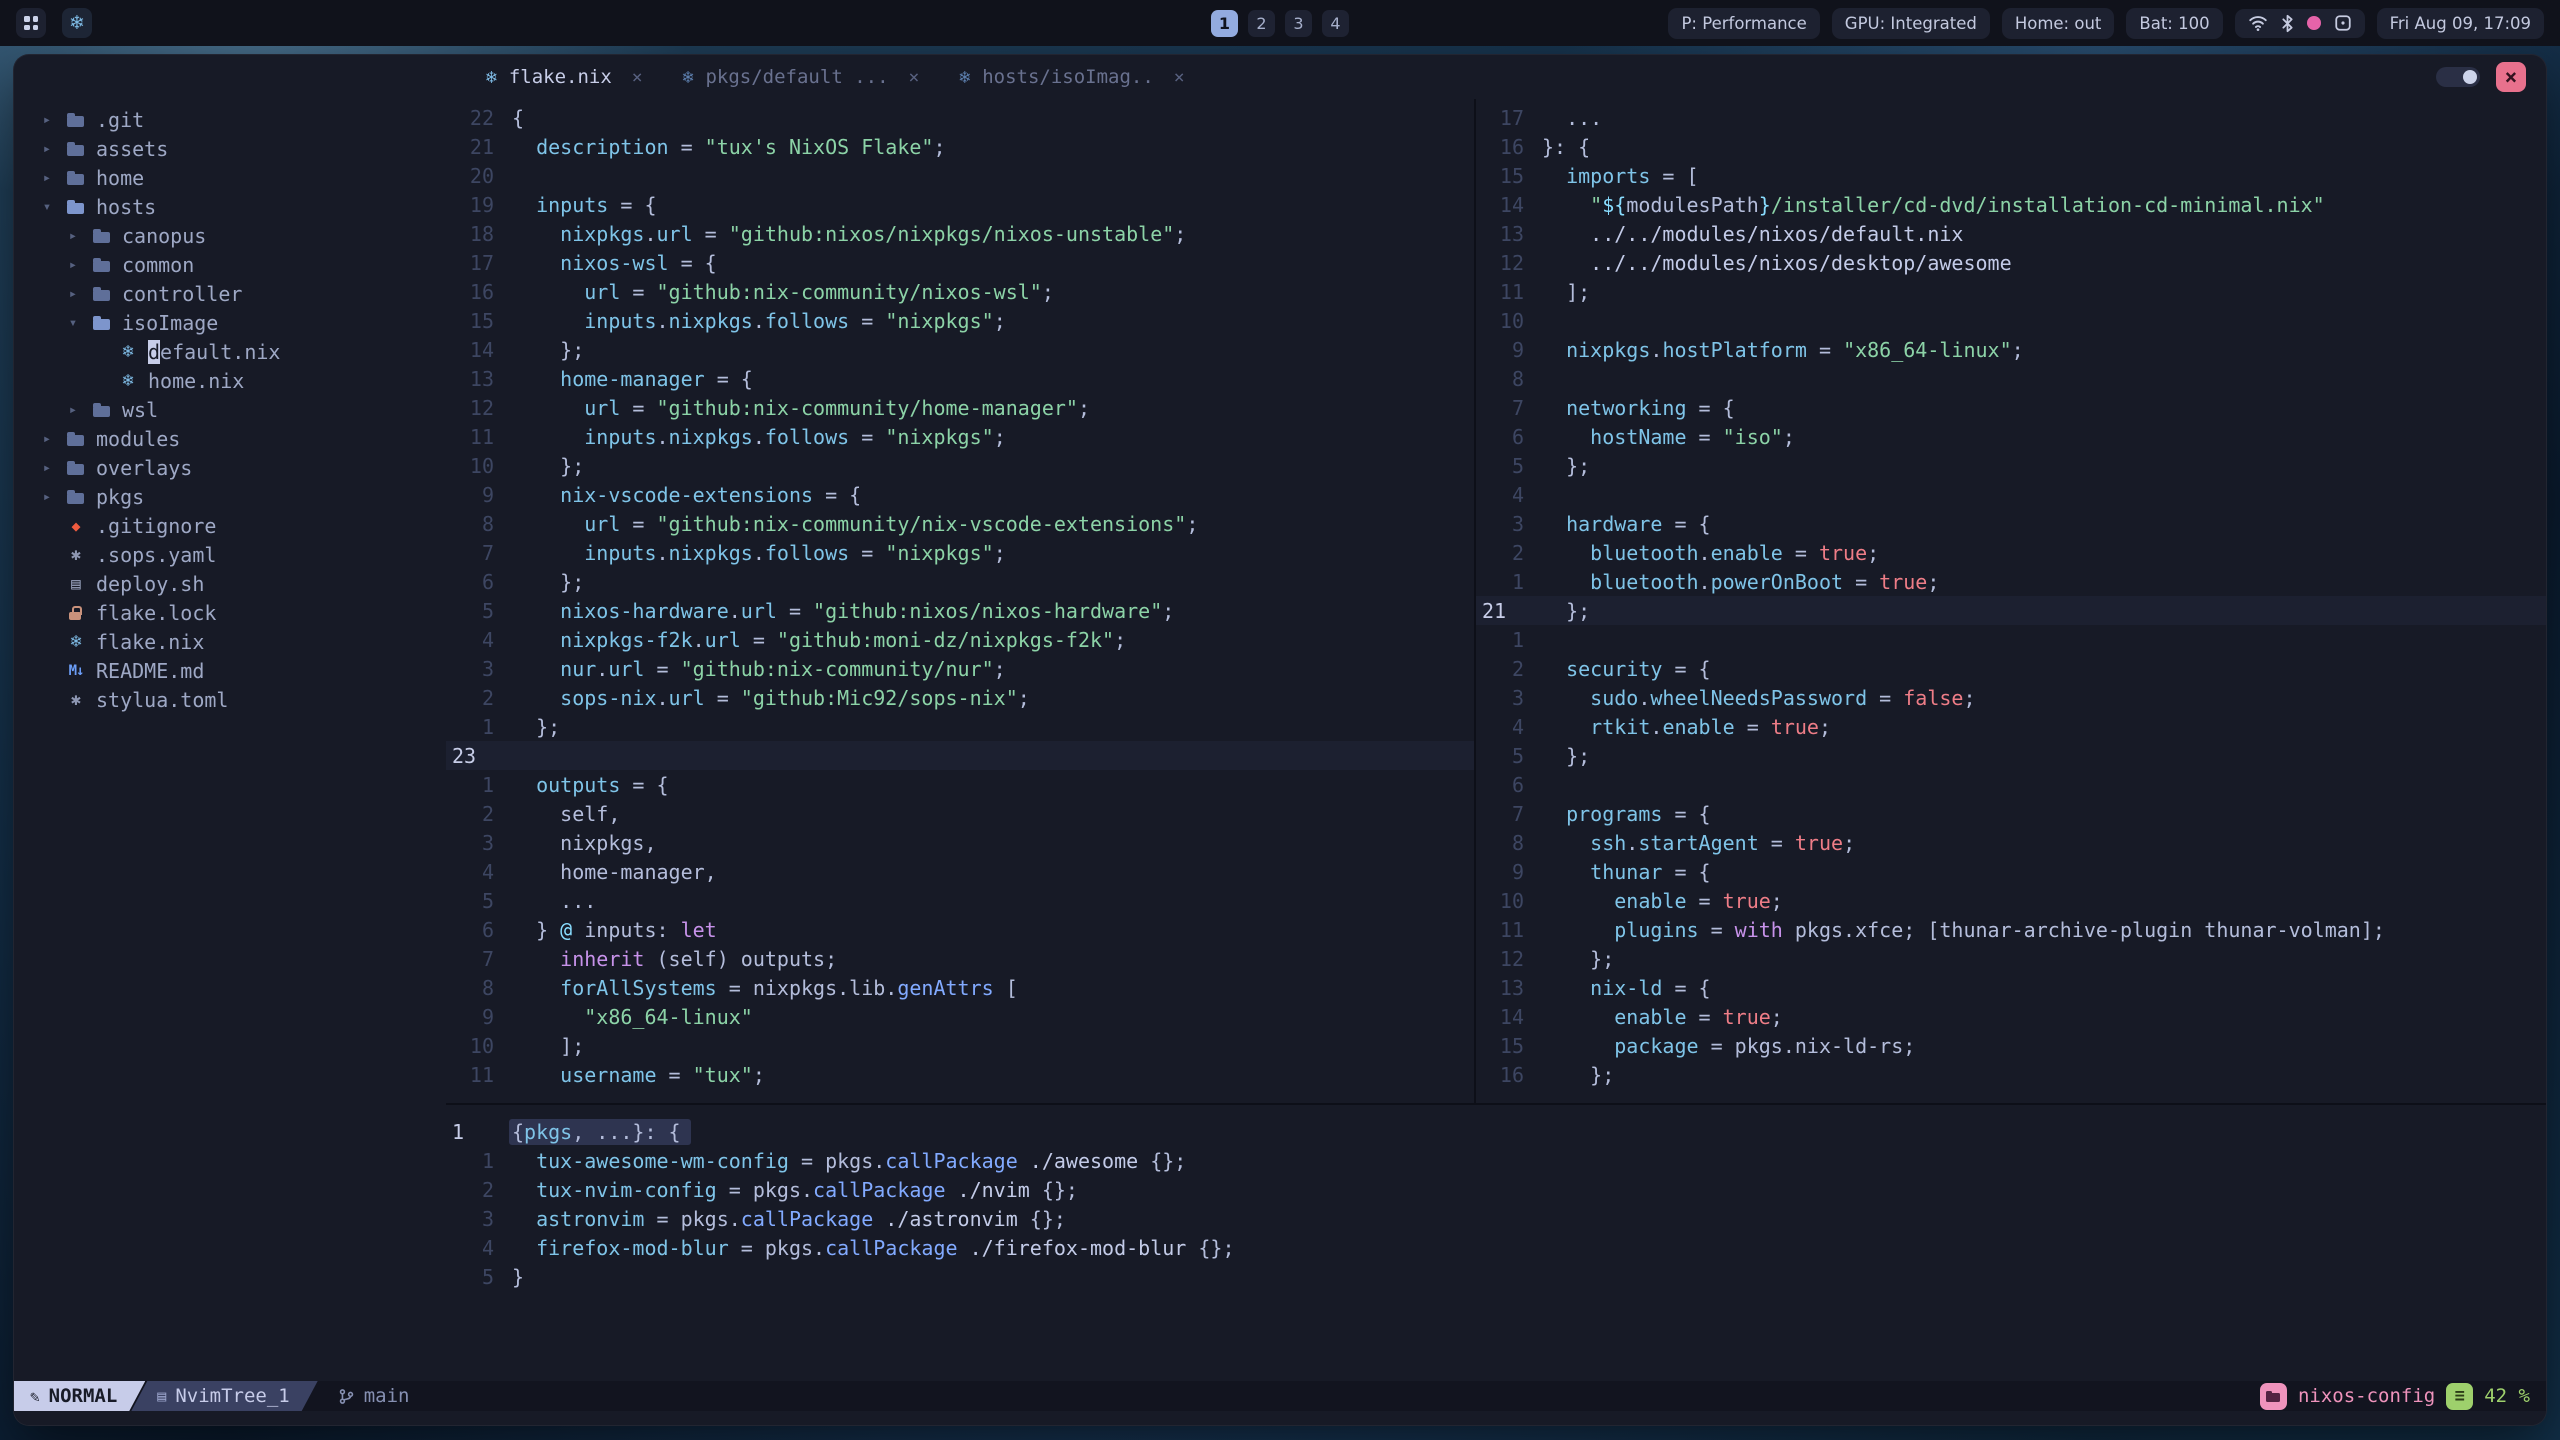 The width and height of the screenshot is (2560, 1440). I want to click on code-line: 12 ../../modules/nixos/desktop/awesome, so click(2011, 262).